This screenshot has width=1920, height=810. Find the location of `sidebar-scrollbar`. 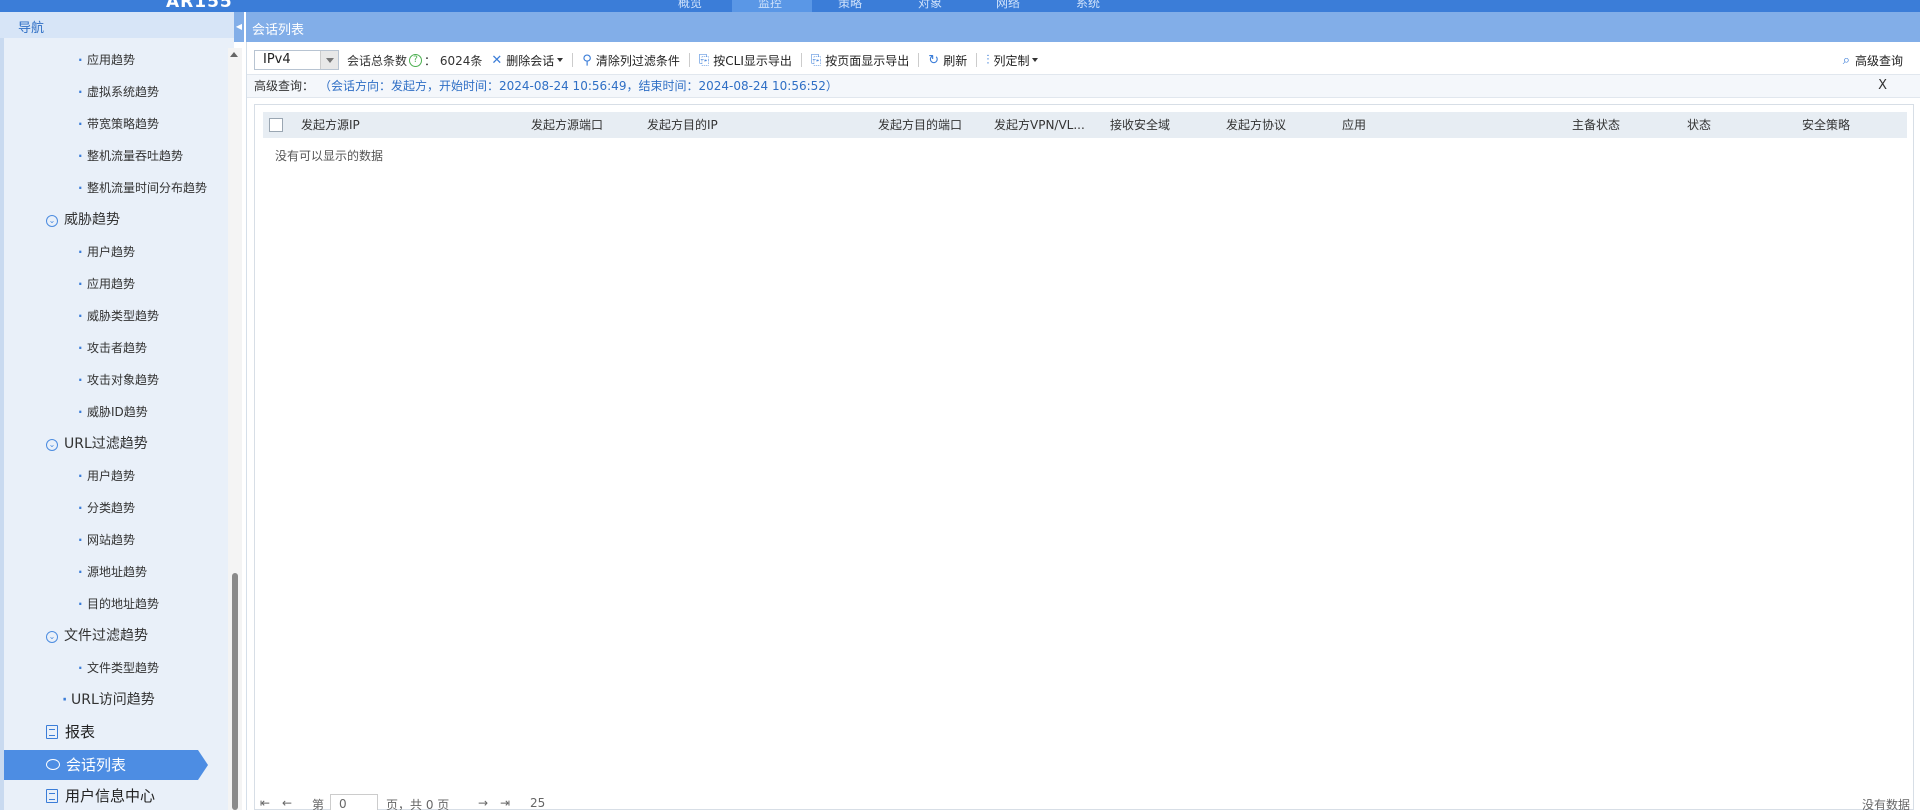

sidebar-scrollbar is located at coordinates (235, 429).